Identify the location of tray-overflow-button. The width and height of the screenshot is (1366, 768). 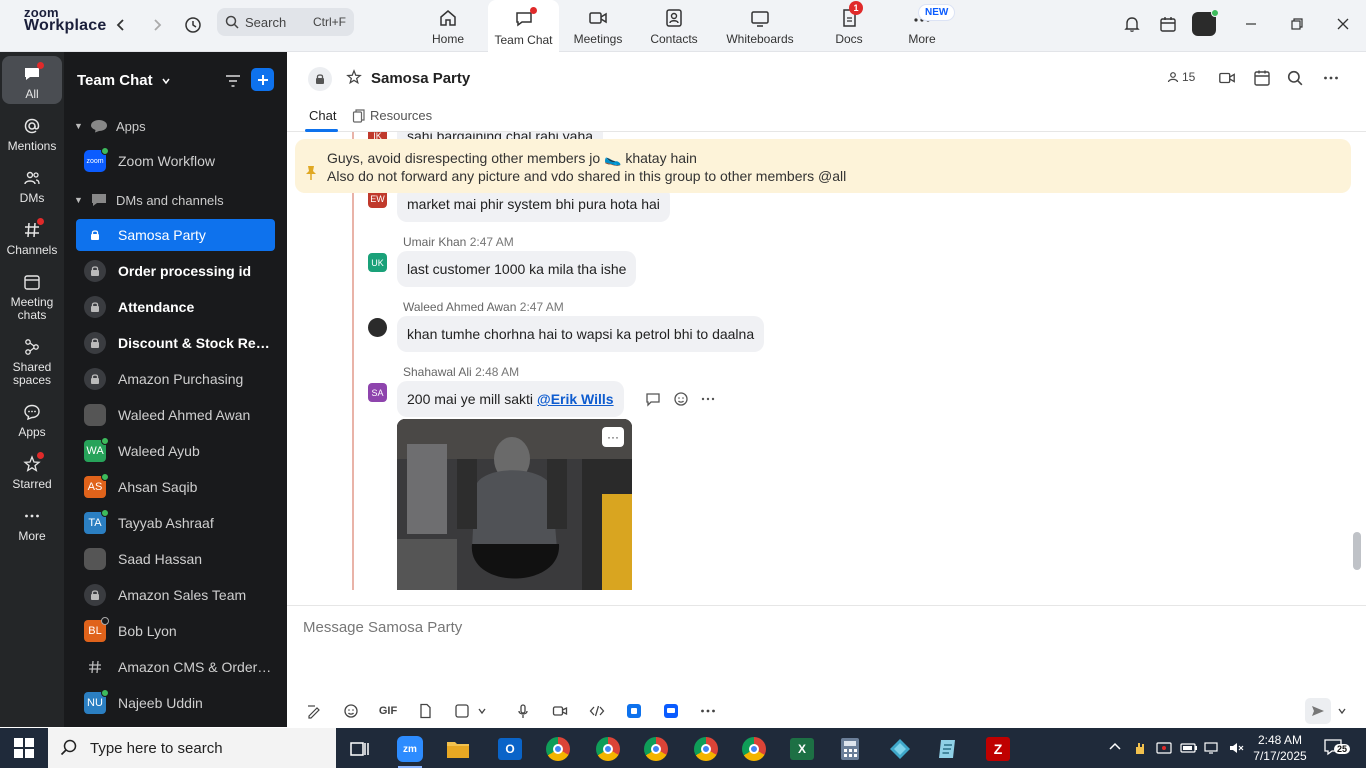
(1115, 748).